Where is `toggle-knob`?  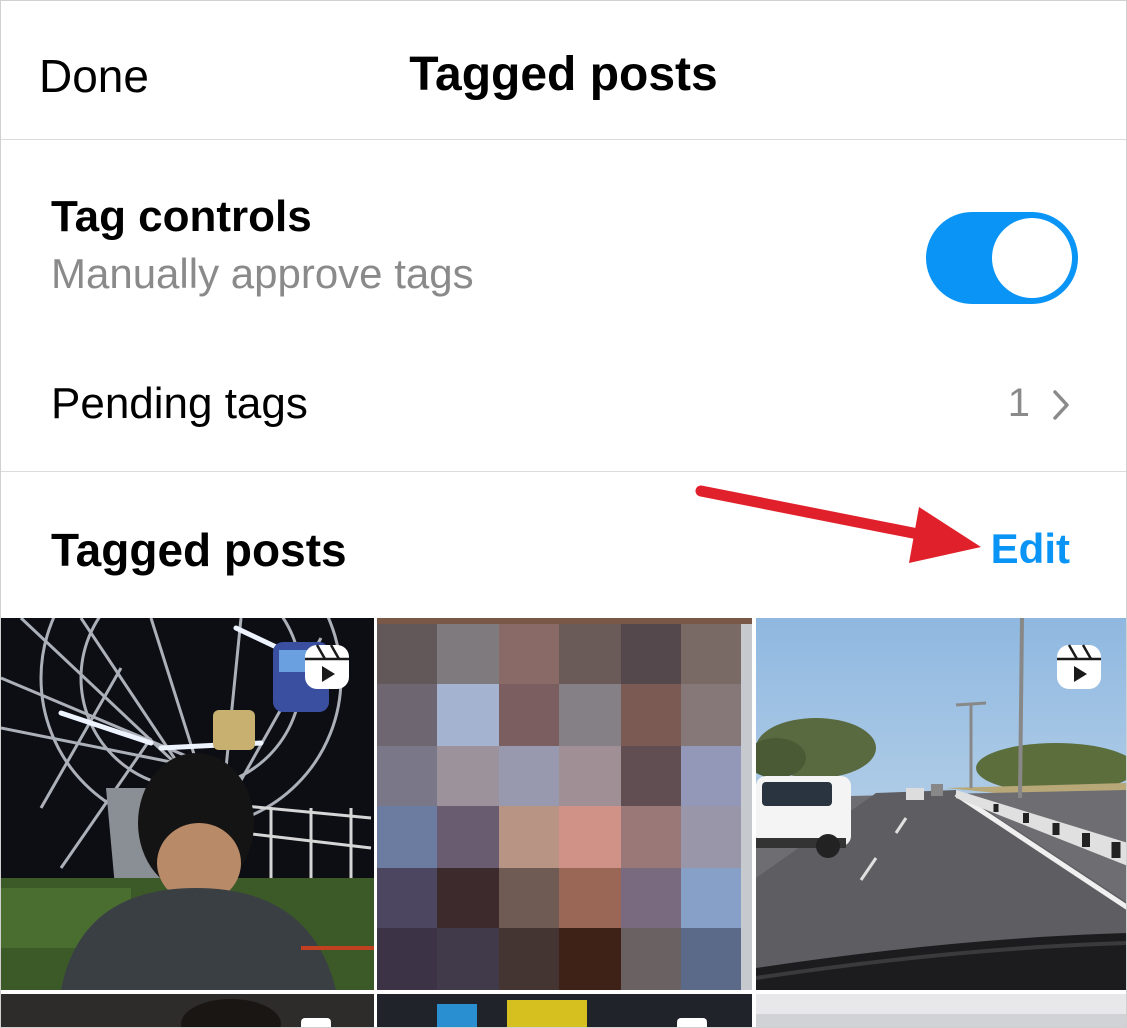 toggle-knob is located at coordinates (1032, 258).